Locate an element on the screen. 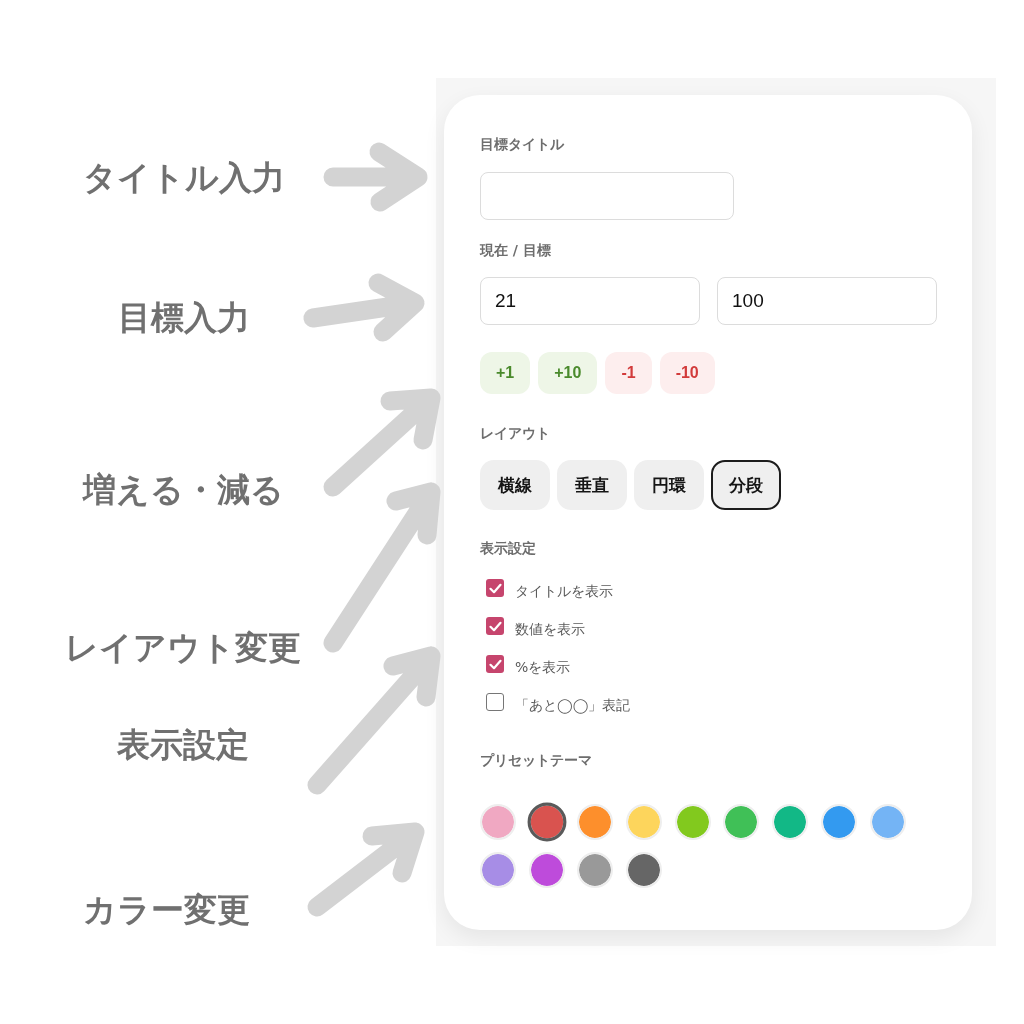 The height and width of the screenshot is (1024, 1024). callout-label: 増える・減る is located at coordinates (183, 490).